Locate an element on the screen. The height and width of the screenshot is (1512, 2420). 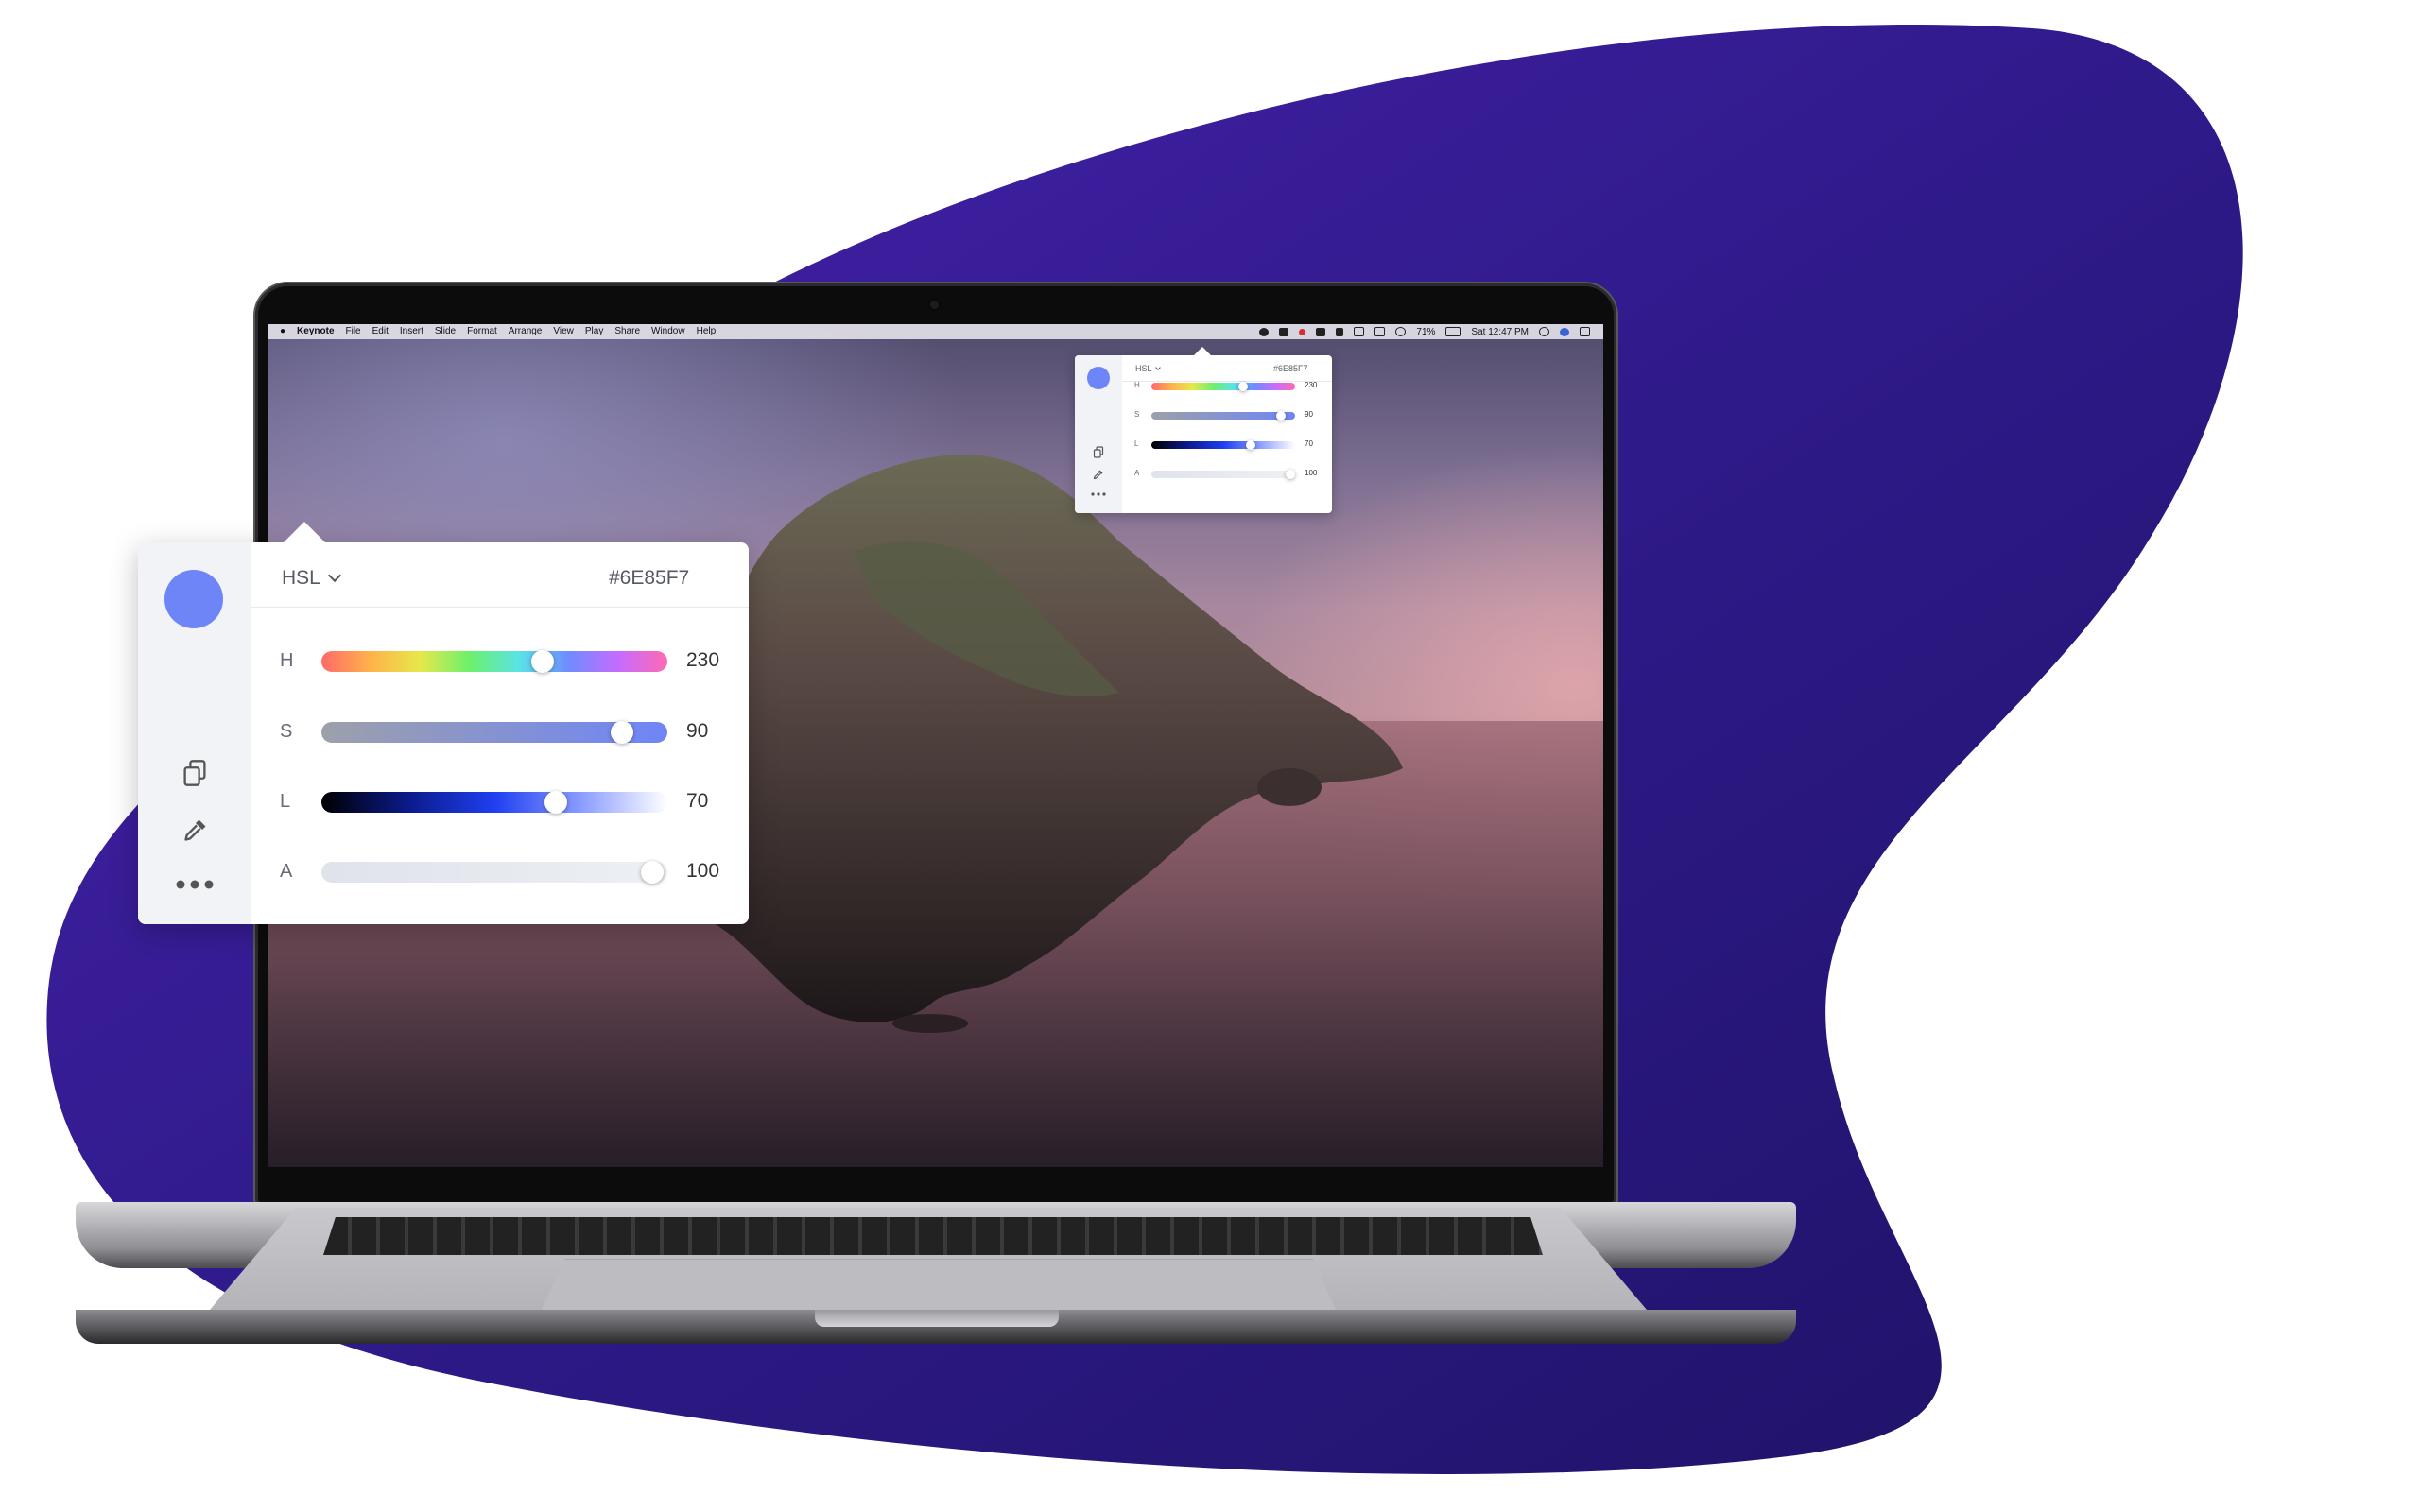
menu-share: Share is located at coordinates (627, 331).